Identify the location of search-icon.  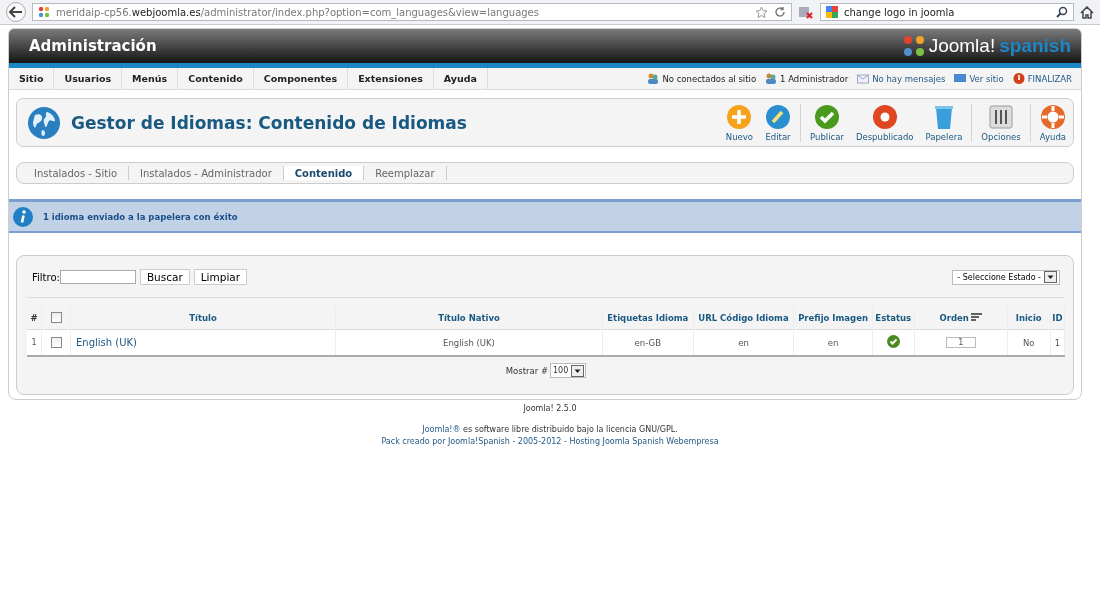
(1062, 12).